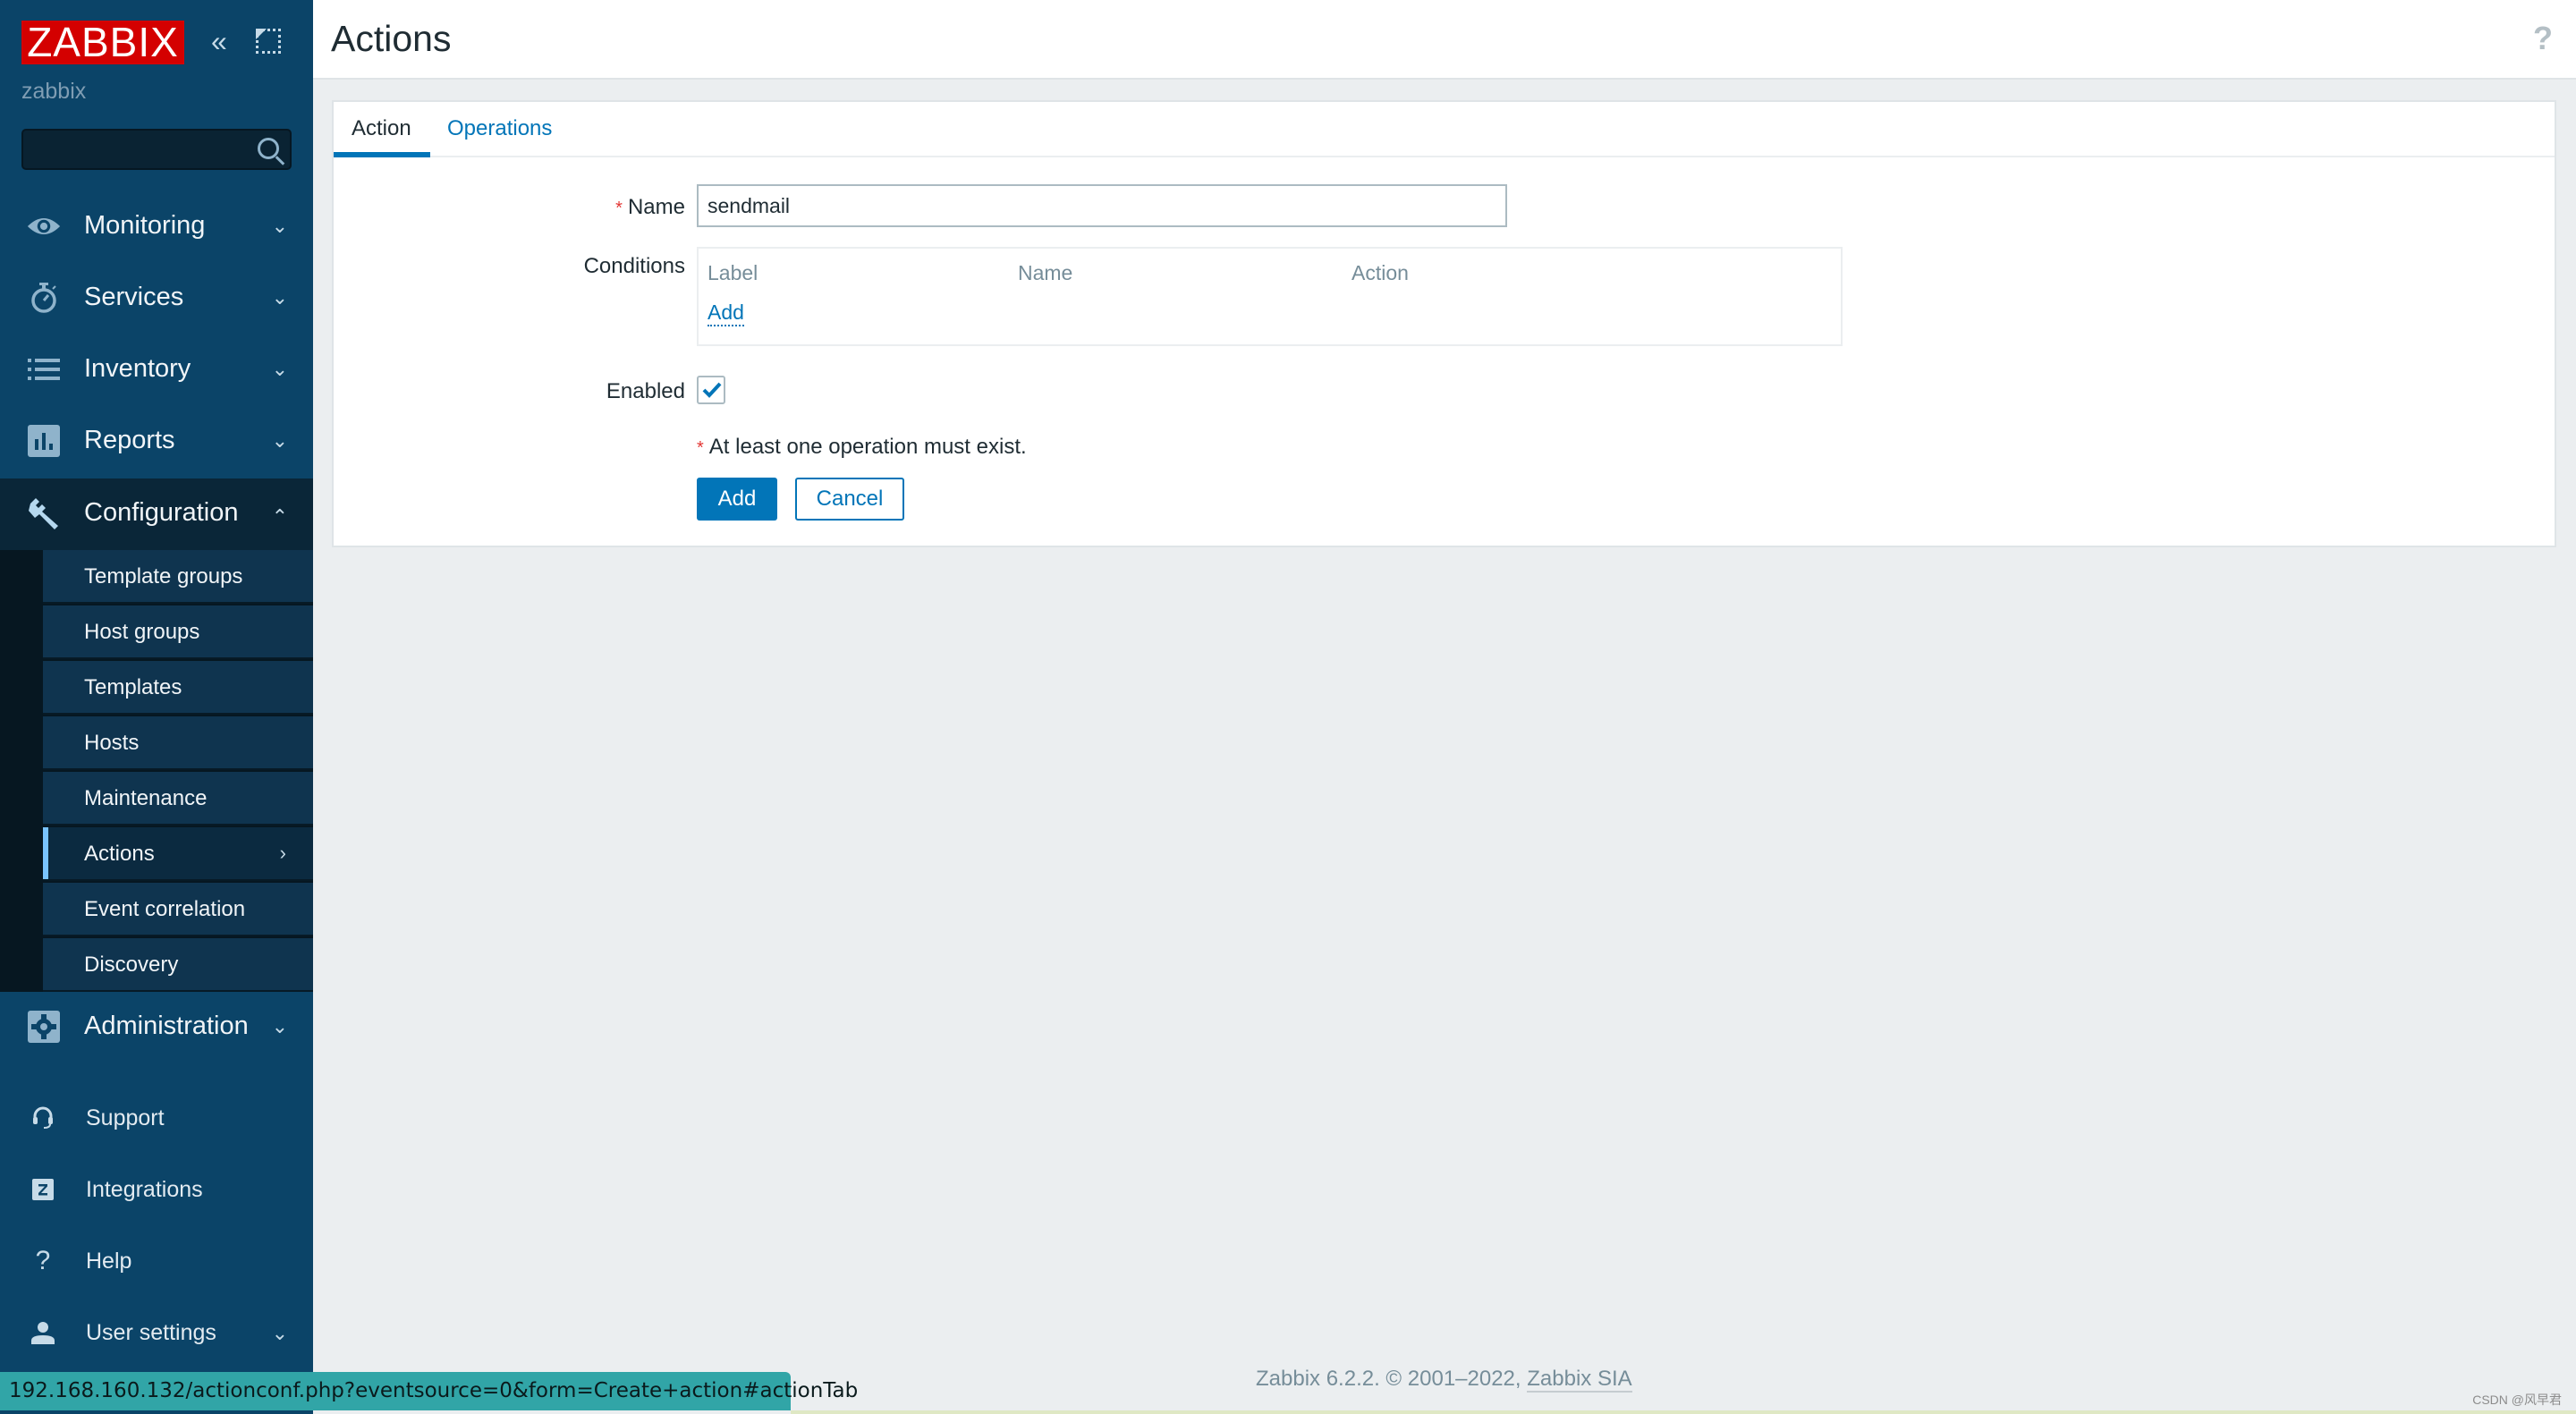 This screenshot has width=2576, height=1414. What do you see at coordinates (178, 743) in the screenshot?
I see `submenu-item-hosts: Hosts` at bounding box center [178, 743].